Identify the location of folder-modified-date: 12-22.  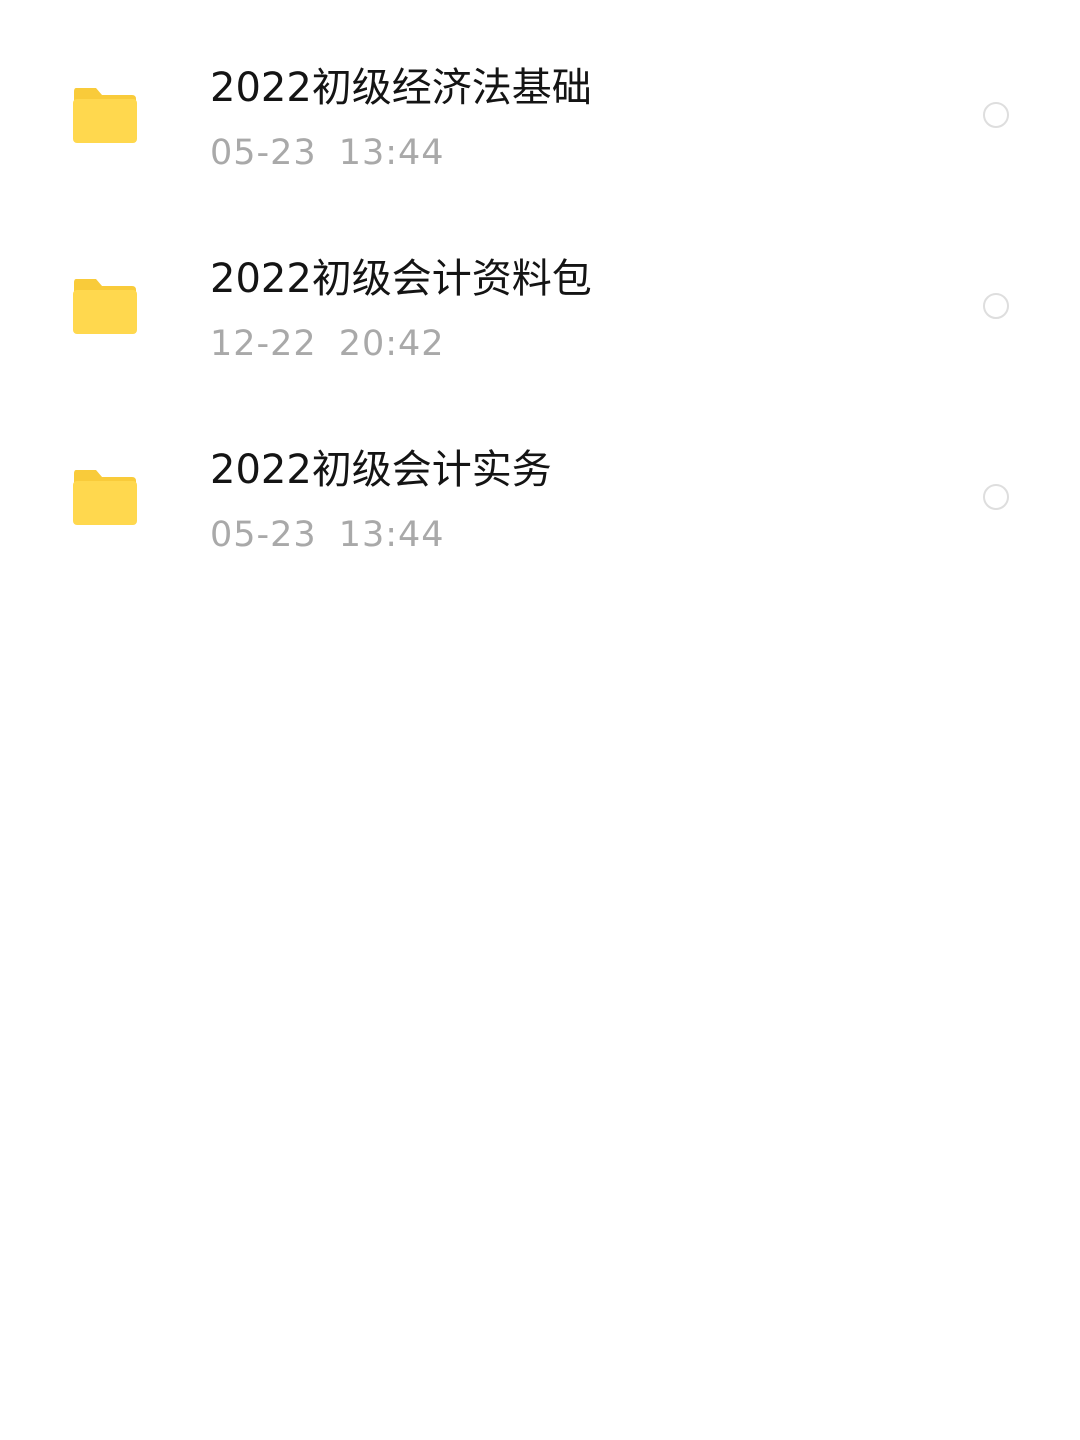
(263, 344).